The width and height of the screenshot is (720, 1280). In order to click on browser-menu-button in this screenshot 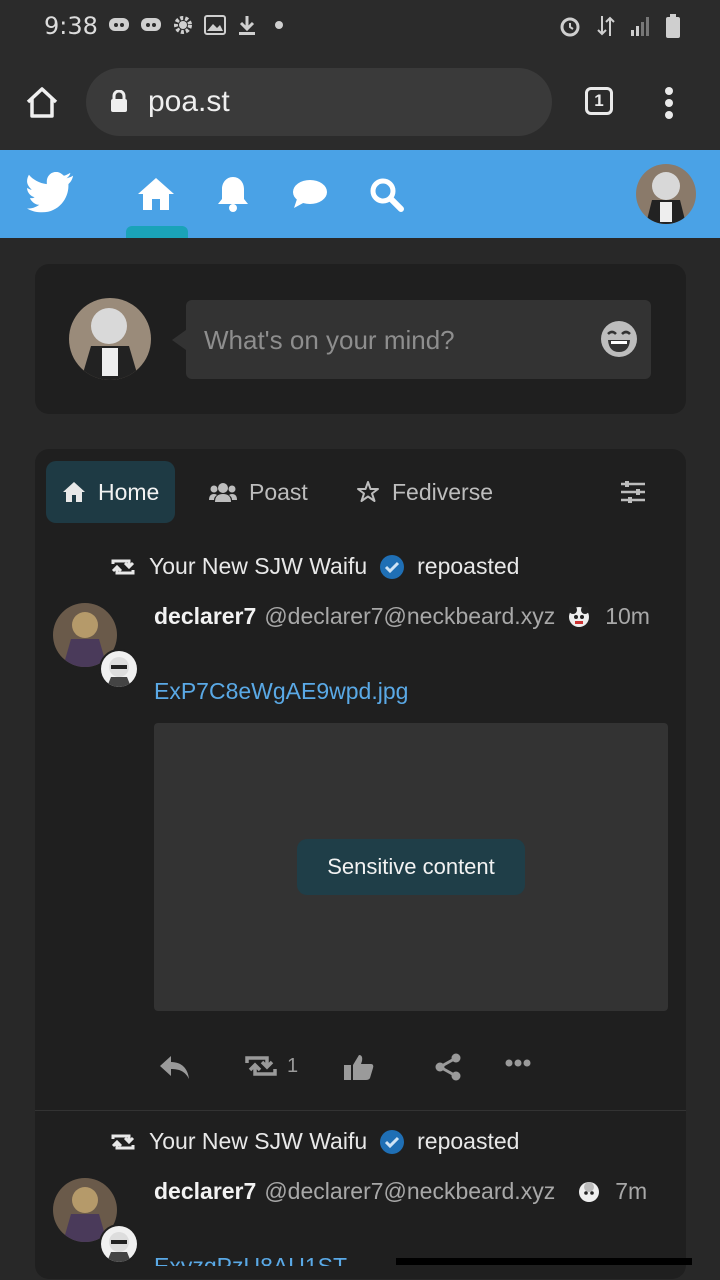, I will do `click(669, 103)`.